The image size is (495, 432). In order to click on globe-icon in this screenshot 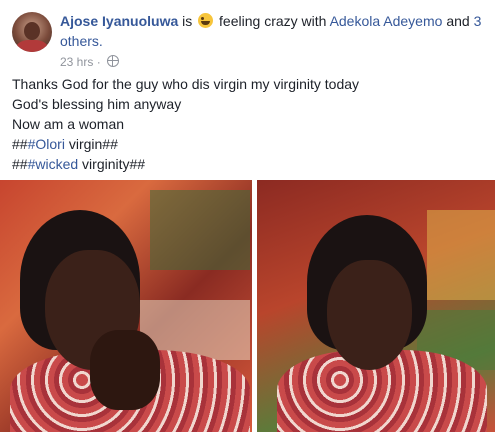, I will do `click(113, 61)`.